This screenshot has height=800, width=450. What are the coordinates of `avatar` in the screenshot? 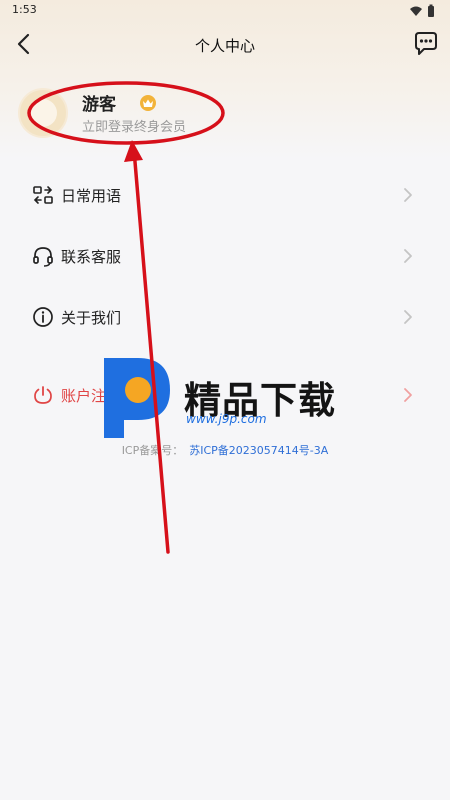 It's located at (43, 113).